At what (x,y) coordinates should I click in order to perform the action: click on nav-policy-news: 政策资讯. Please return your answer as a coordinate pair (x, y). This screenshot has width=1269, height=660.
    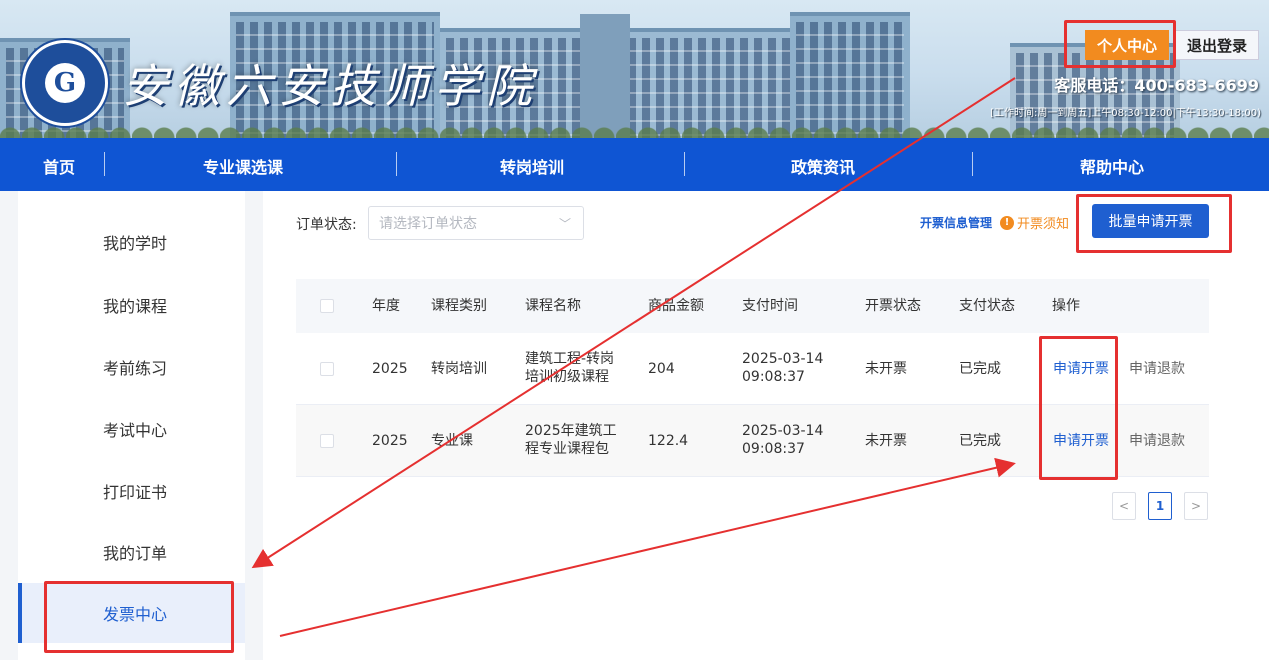
    Looking at the image, I should click on (823, 166).